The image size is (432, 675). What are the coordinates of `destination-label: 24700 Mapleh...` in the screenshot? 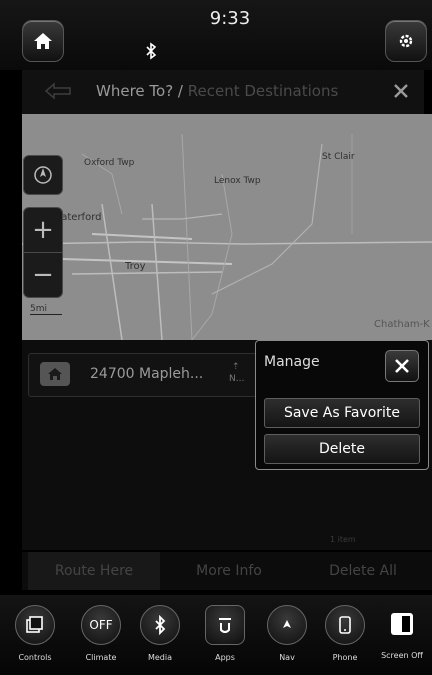 It's located at (147, 374).